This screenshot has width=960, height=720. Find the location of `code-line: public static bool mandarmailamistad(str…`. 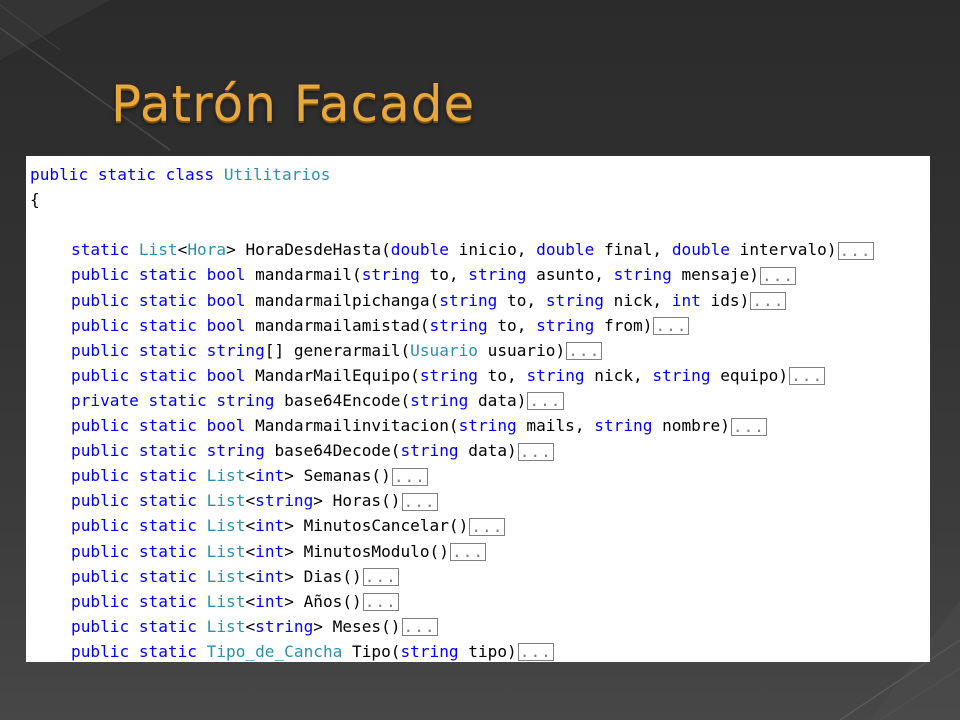

code-line: public static bool mandarmailamistad(str… is located at coordinates (380, 326).